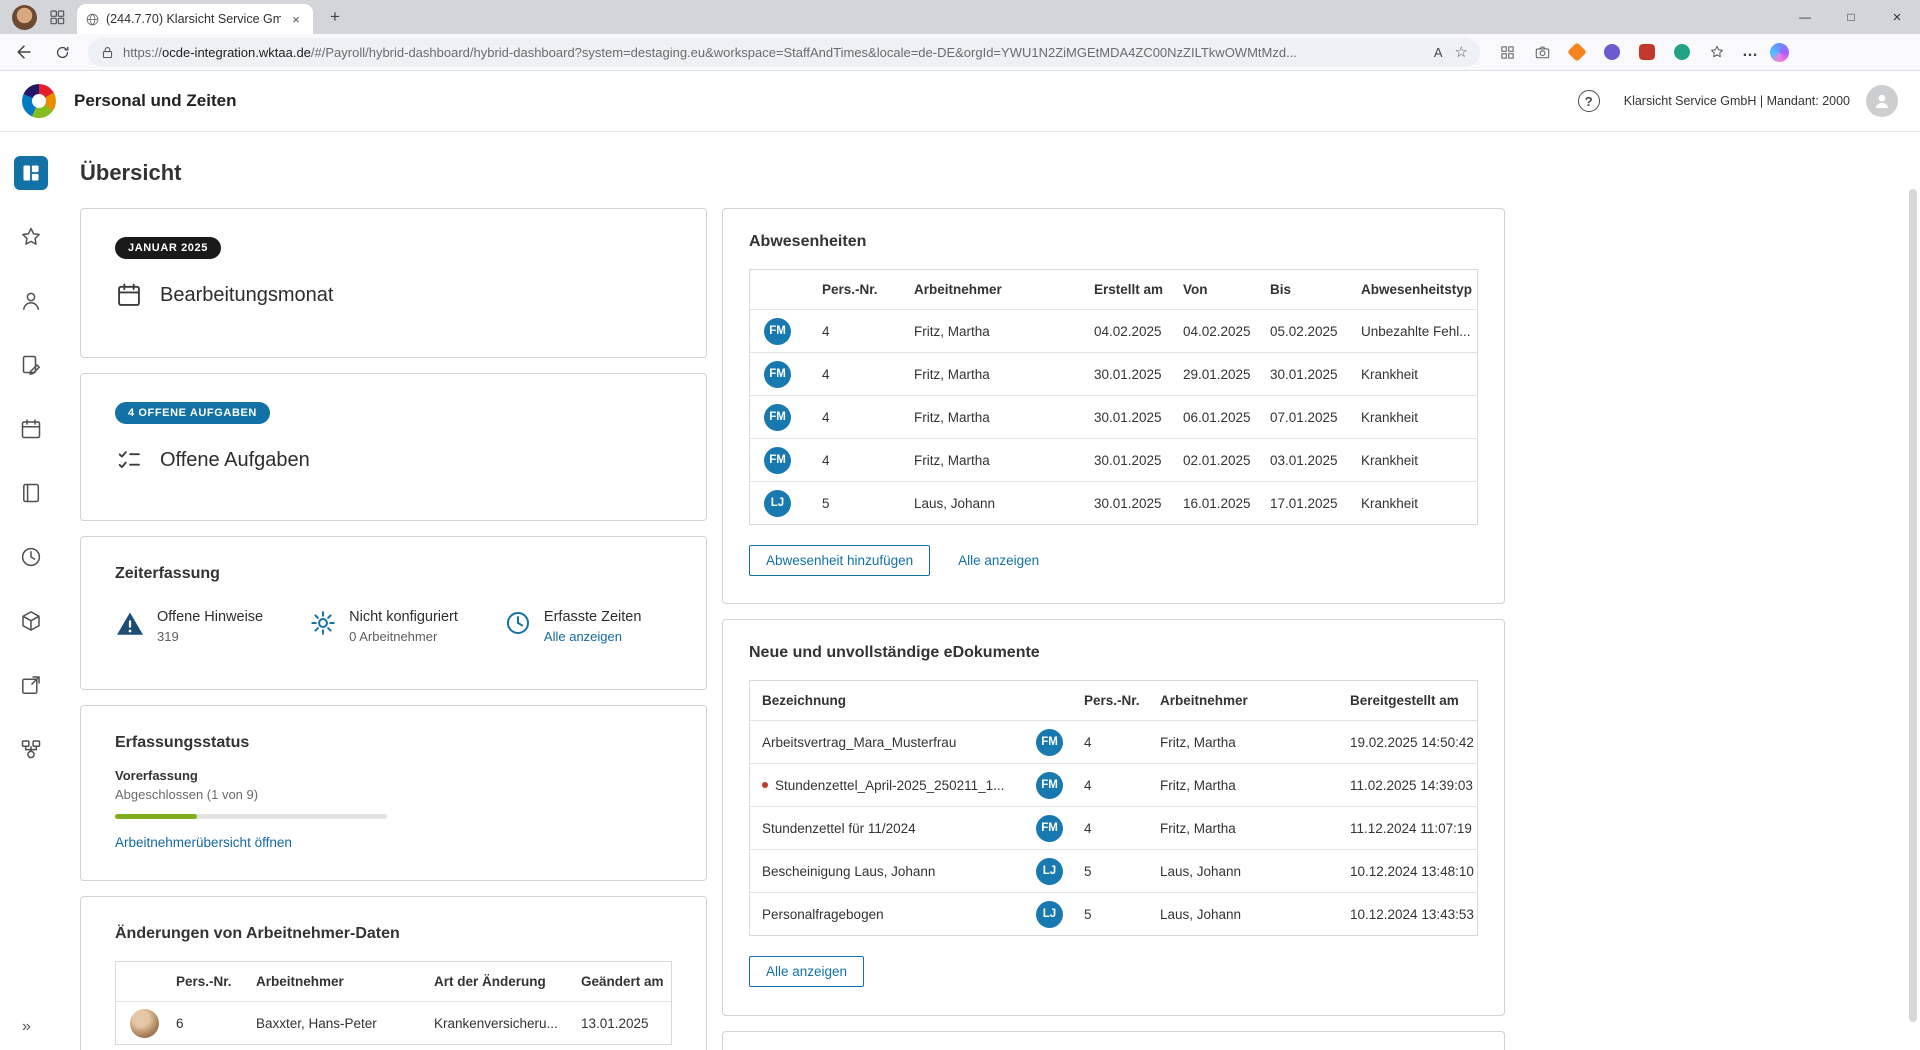 This screenshot has height=1050, width=1920. I want to click on cell-doc-name: Stundenzettel für 11/2024, so click(839, 828).